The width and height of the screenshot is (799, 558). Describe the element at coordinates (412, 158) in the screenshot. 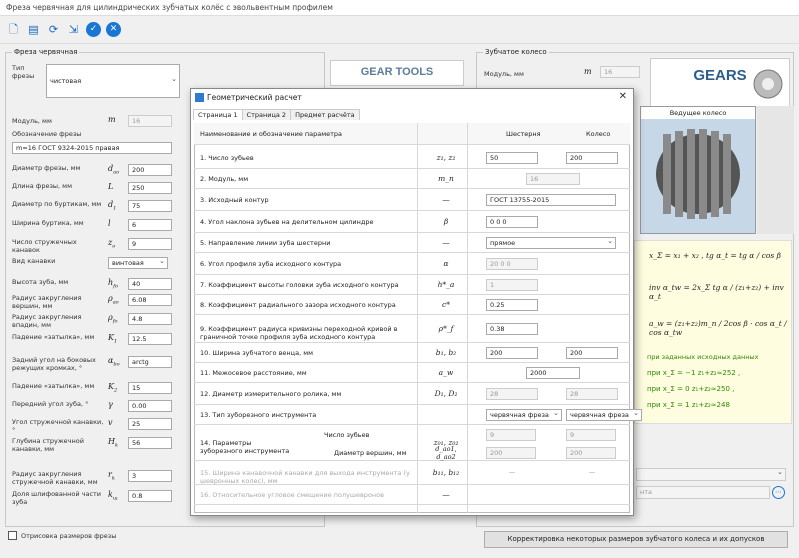

I see `table-row: 1. Число зубьев z₁, z₂ 50 200` at that location.